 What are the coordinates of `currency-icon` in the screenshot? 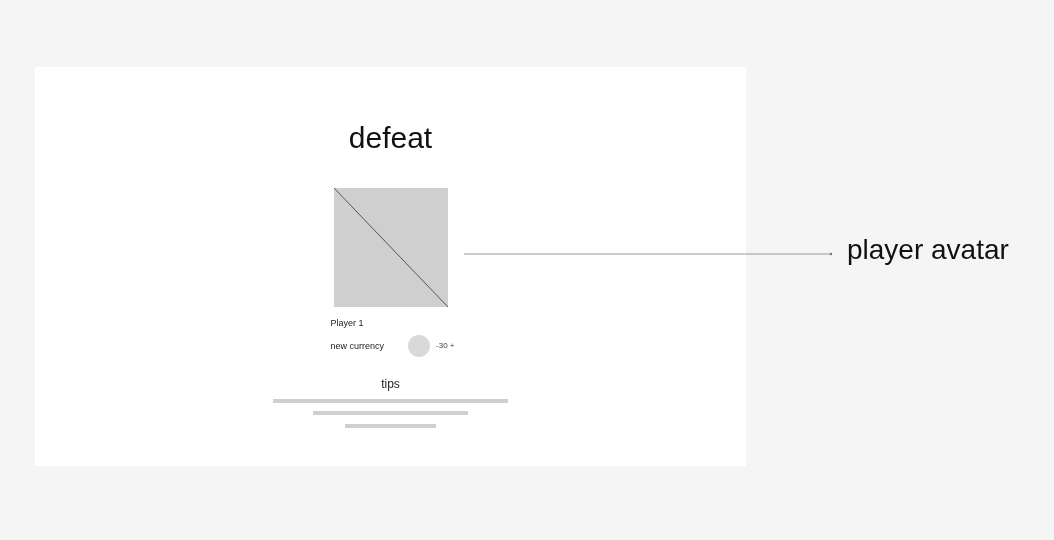 It's located at (419, 346).